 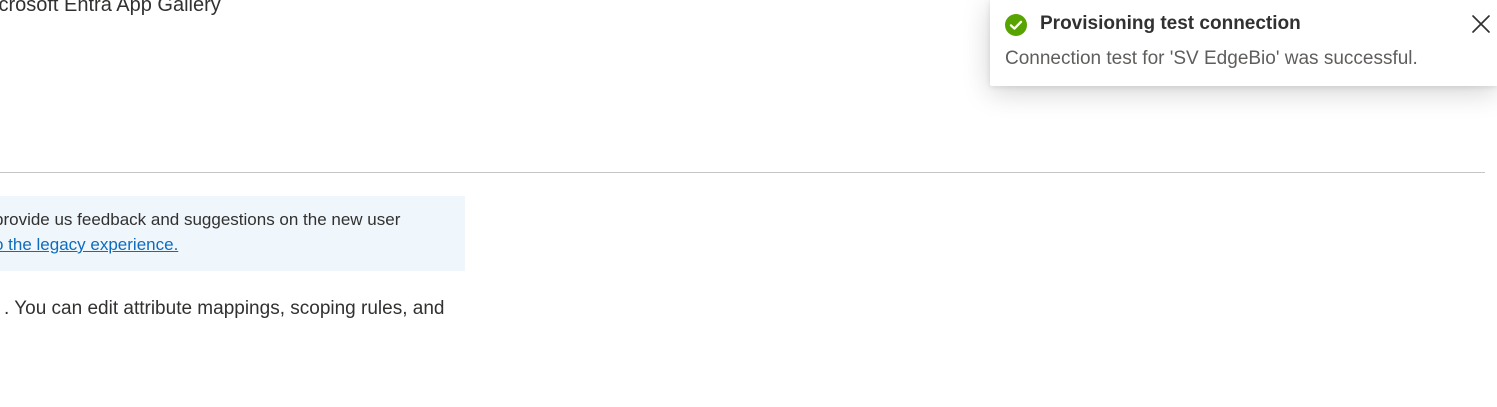 I want to click on legacy-experience-link: o the legacy experience., so click(x=89, y=244).